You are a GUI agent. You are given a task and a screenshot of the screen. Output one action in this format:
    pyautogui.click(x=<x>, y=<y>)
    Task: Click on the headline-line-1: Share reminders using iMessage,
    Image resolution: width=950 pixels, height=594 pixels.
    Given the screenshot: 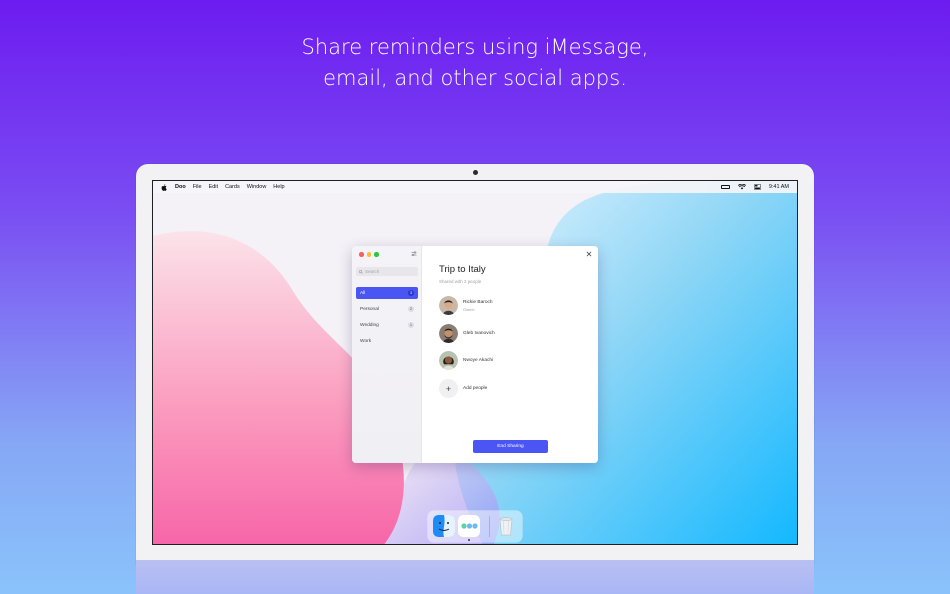 What is the action you would take?
    pyautogui.click(x=475, y=47)
    